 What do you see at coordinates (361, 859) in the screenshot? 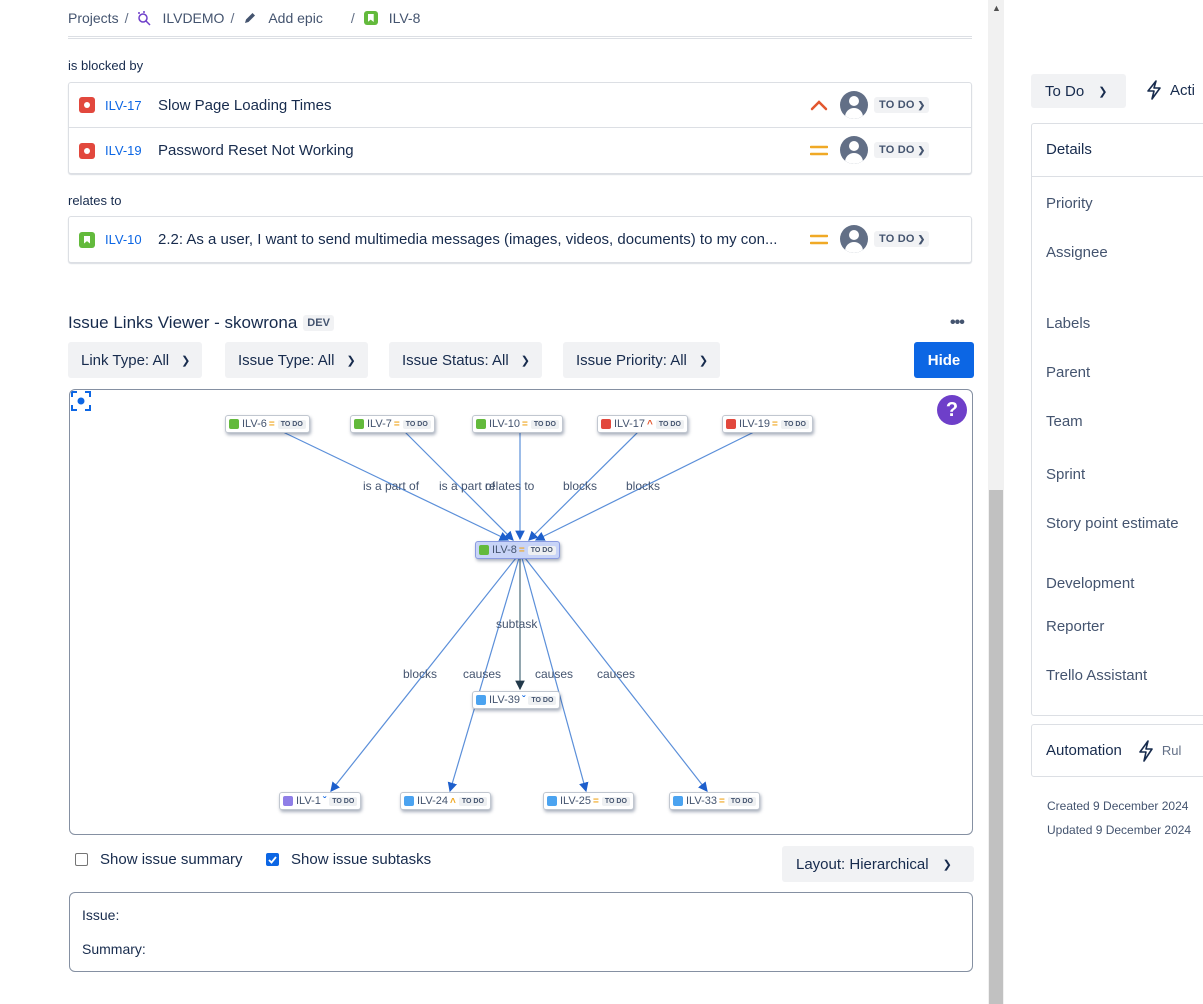
I see `checkbox-label: Show issue subtasks` at bounding box center [361, 859].